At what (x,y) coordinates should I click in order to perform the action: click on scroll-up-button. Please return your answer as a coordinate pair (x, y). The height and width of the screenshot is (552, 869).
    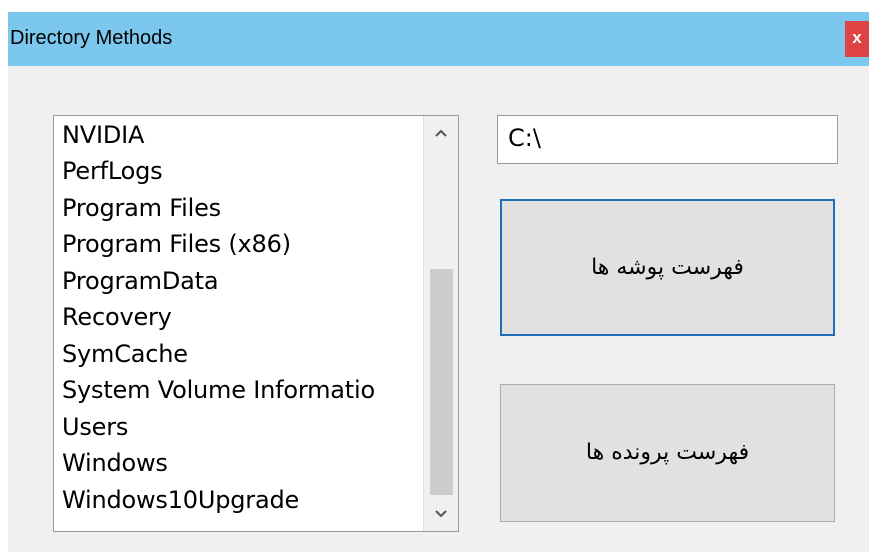
    Looking at the image, I should click on (441, 133).